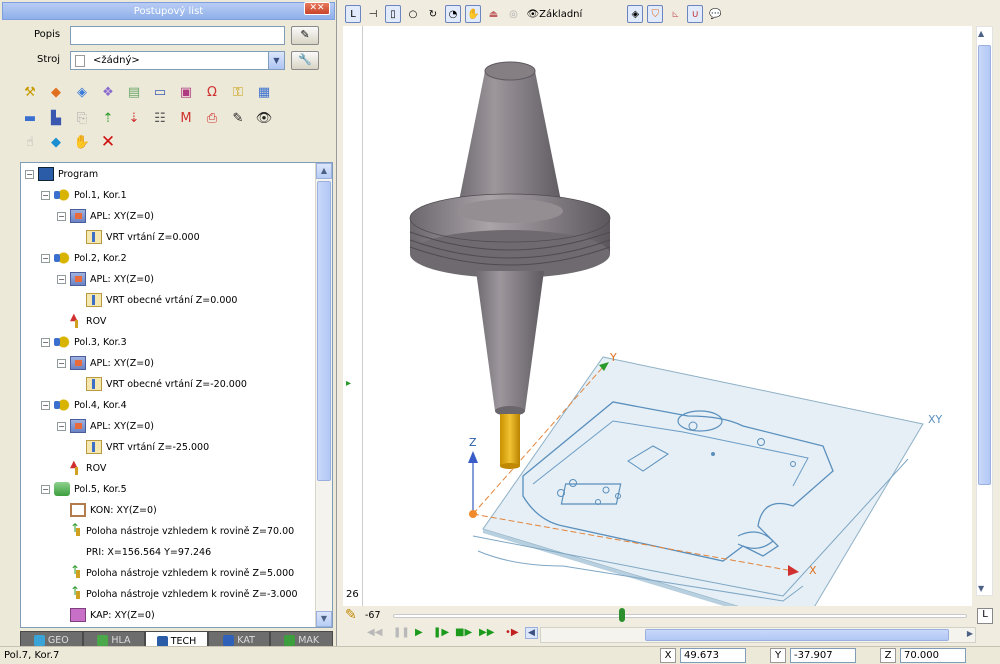 The image size is (1000, 664). I want to click on tree-item: KON: XY(Z=0), so click(107, 510).